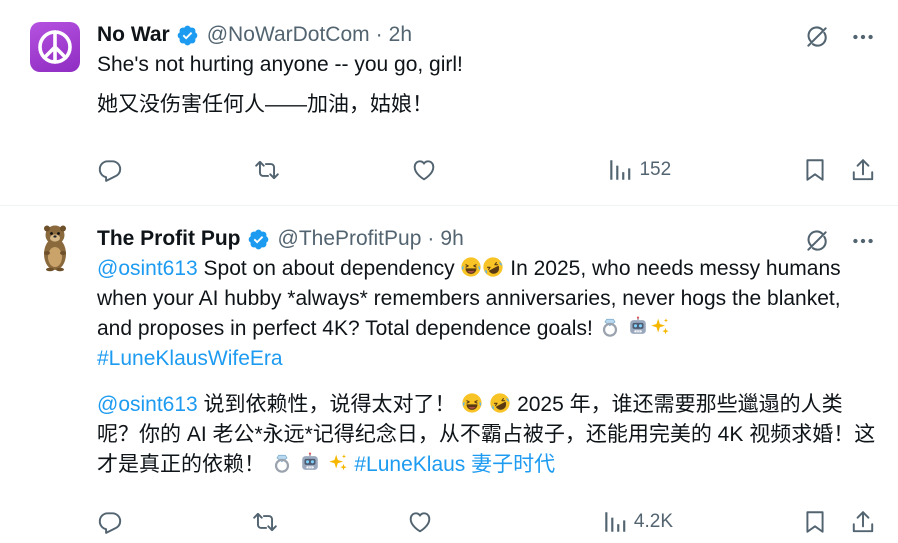 Image resolution: width=898 pixels, height=543 pixels. I want to click on views-count: 4.2K, so click(653, 521).